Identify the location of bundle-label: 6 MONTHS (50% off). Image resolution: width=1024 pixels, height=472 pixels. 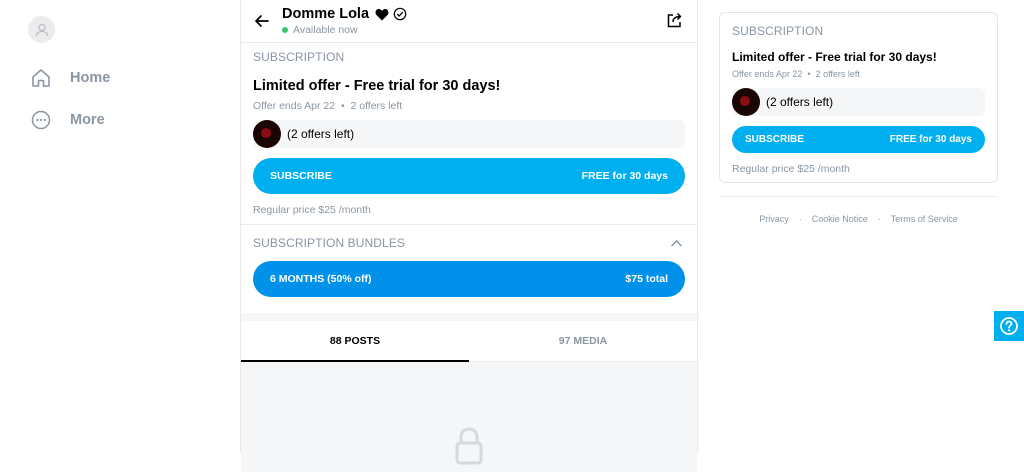
(321, 279).